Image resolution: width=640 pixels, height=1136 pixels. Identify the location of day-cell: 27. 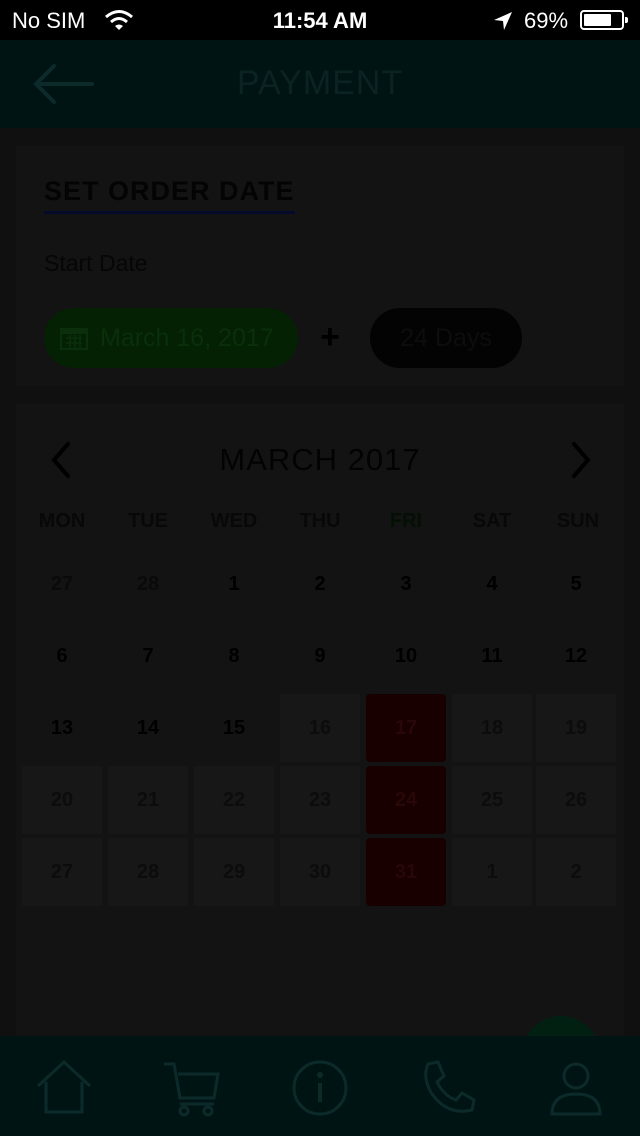
(62, 584).